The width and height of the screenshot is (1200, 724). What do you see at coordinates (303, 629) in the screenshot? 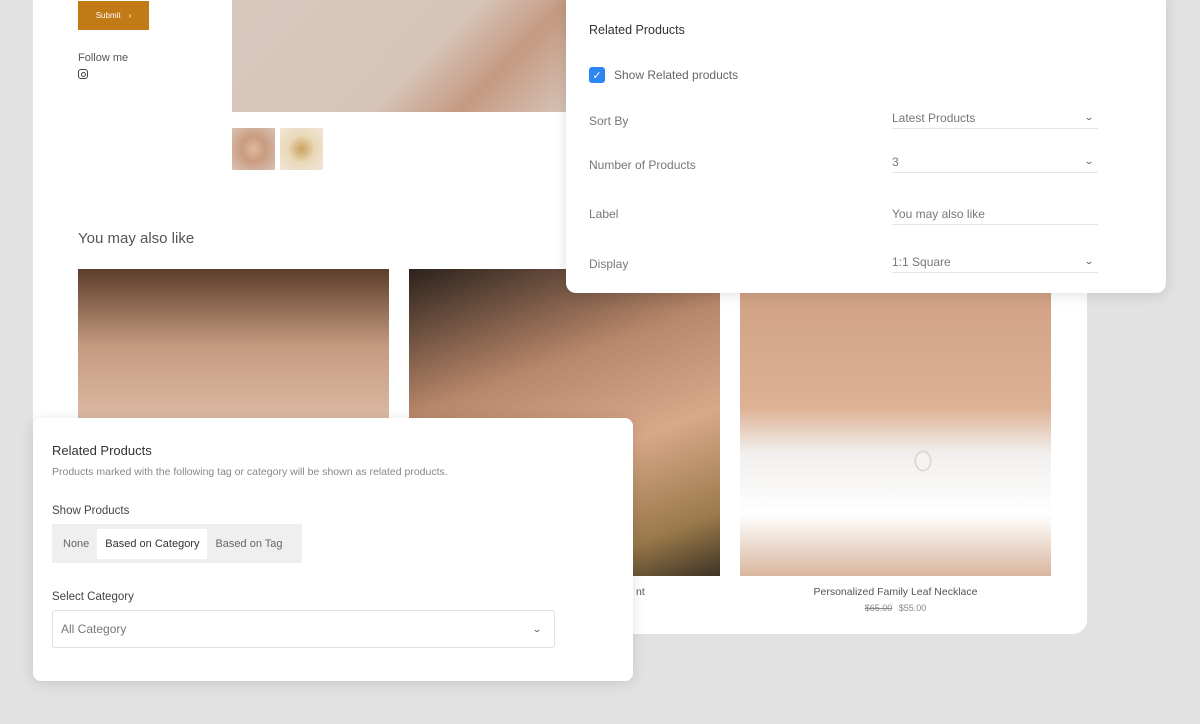
I see `select-category-dropdown: All Category ⌄` at bounding box center [303, 629].